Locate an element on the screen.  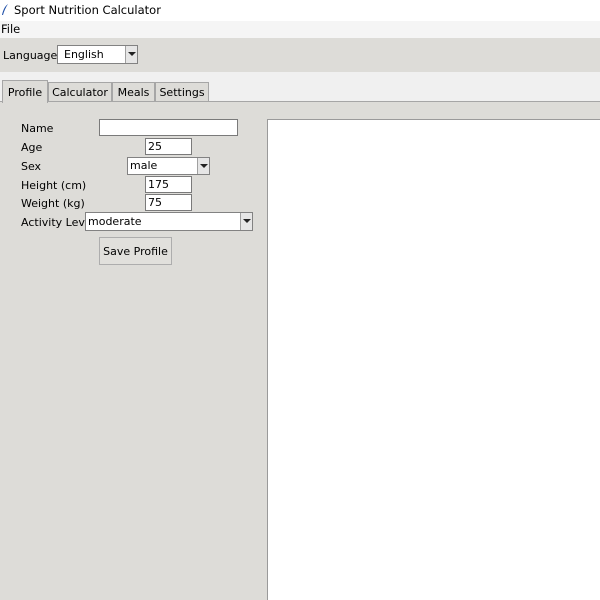
activity-level-label: Activity Level is located at coordinates (58, 222).